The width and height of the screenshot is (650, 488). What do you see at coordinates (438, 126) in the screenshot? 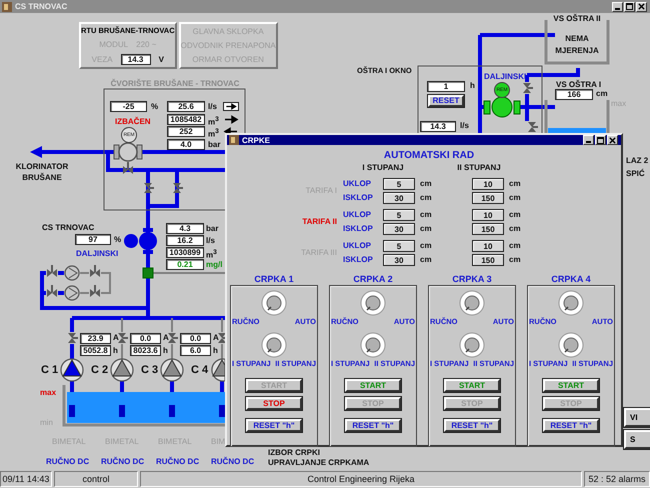
I see `value-field: 14.3` at bounding box center [438, 126].